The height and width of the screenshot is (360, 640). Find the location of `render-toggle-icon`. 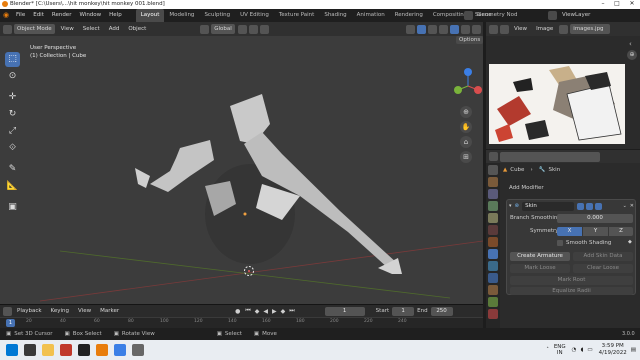

render-toggle-icon is located at coordinates (599, 206).